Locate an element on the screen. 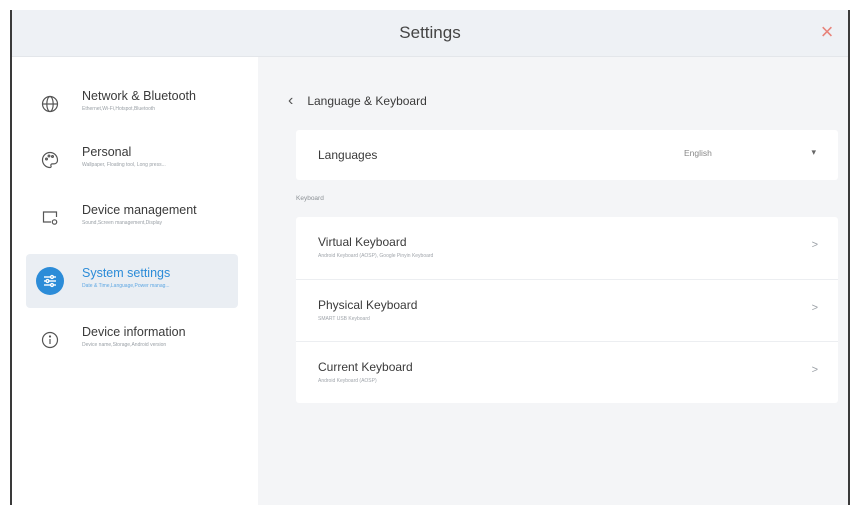  back-button: ‹ is located at coordinates (290, 101).